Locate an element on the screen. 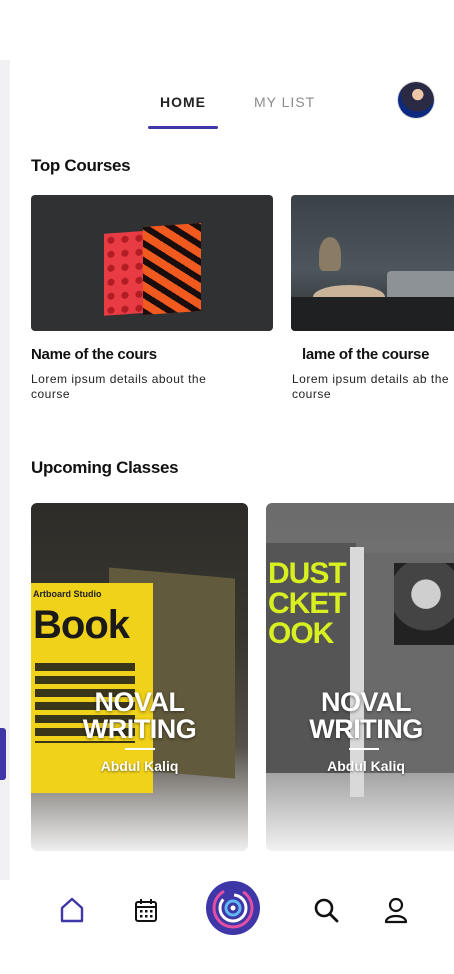 This screenshot has height=974, width=454. profile-icon is located at coordinates (396, 910).